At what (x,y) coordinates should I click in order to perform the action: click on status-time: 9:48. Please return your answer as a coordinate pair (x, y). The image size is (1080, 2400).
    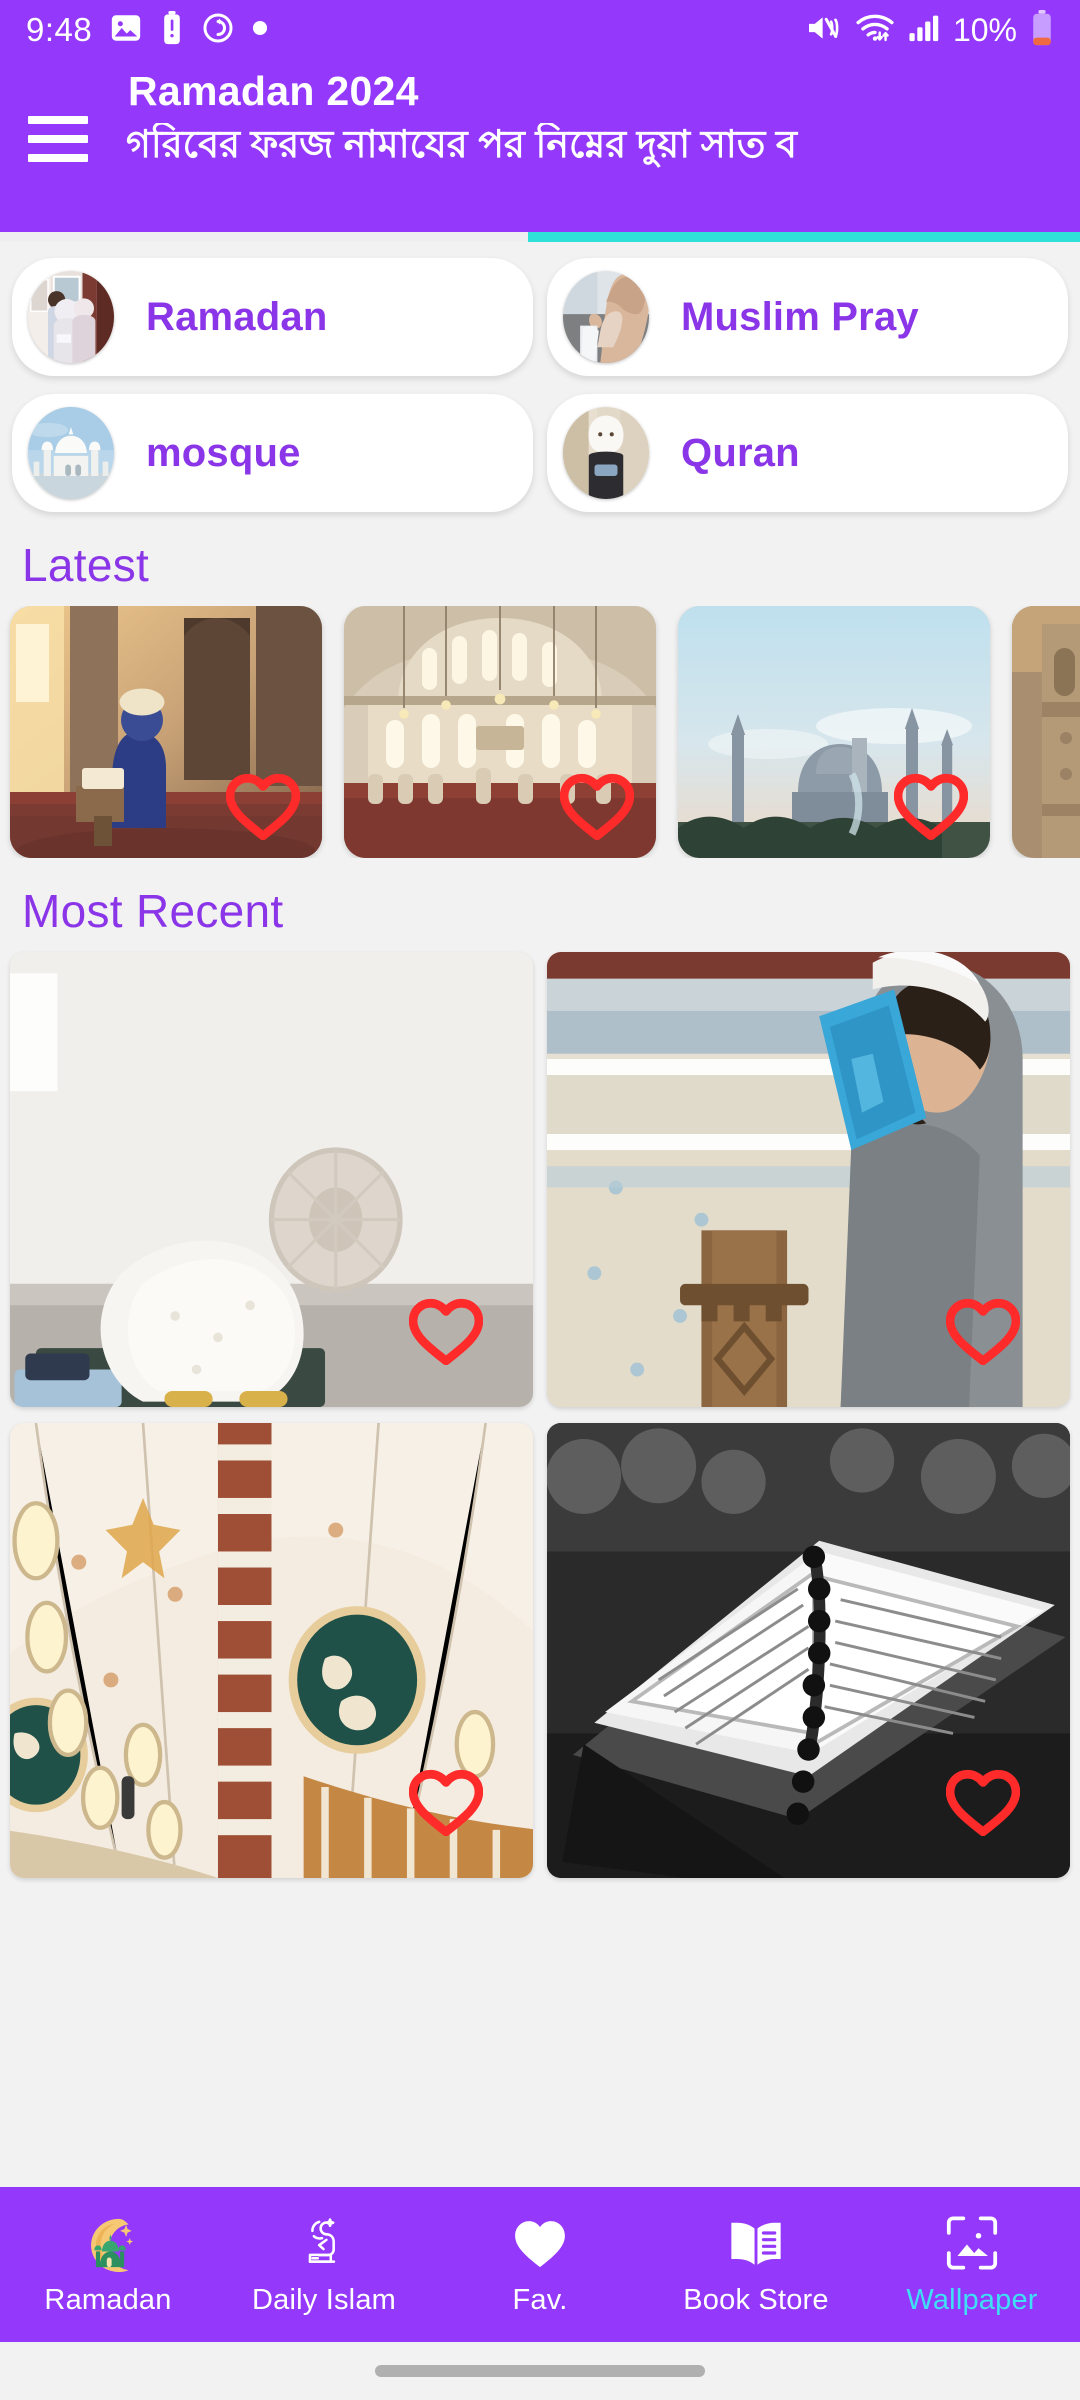
    Looking at the image, I should click on (59, 29).